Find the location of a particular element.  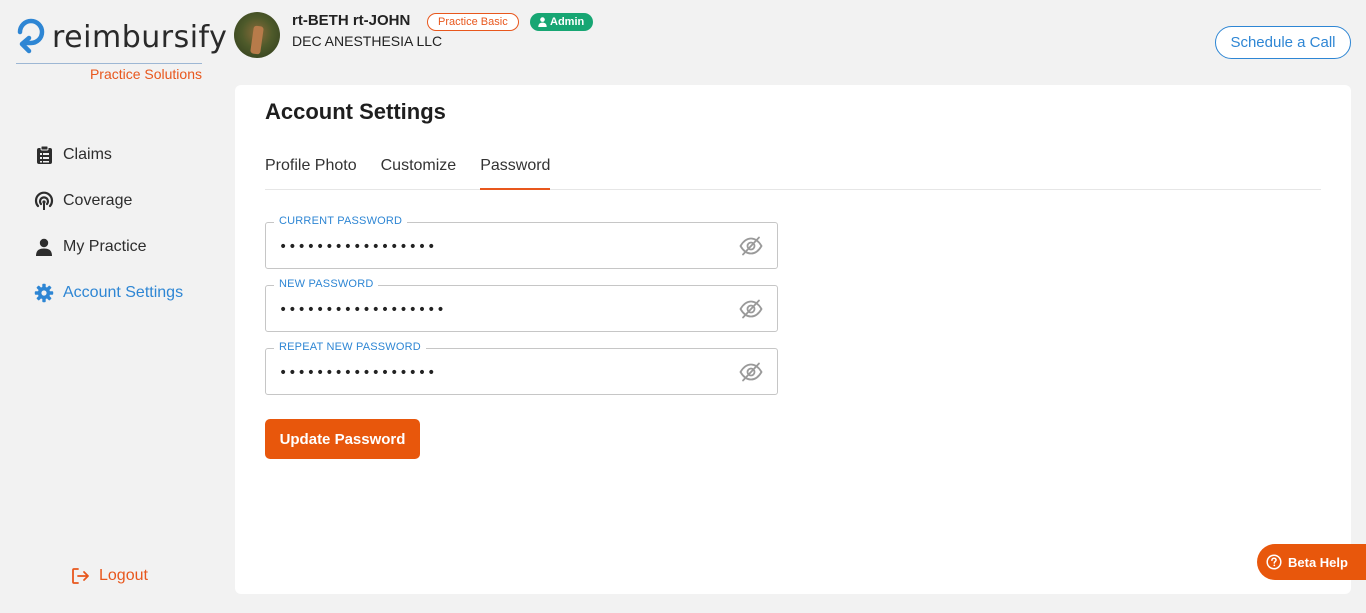

sidebar-item-coverage: Coverage is located at coordinates (129, 201).